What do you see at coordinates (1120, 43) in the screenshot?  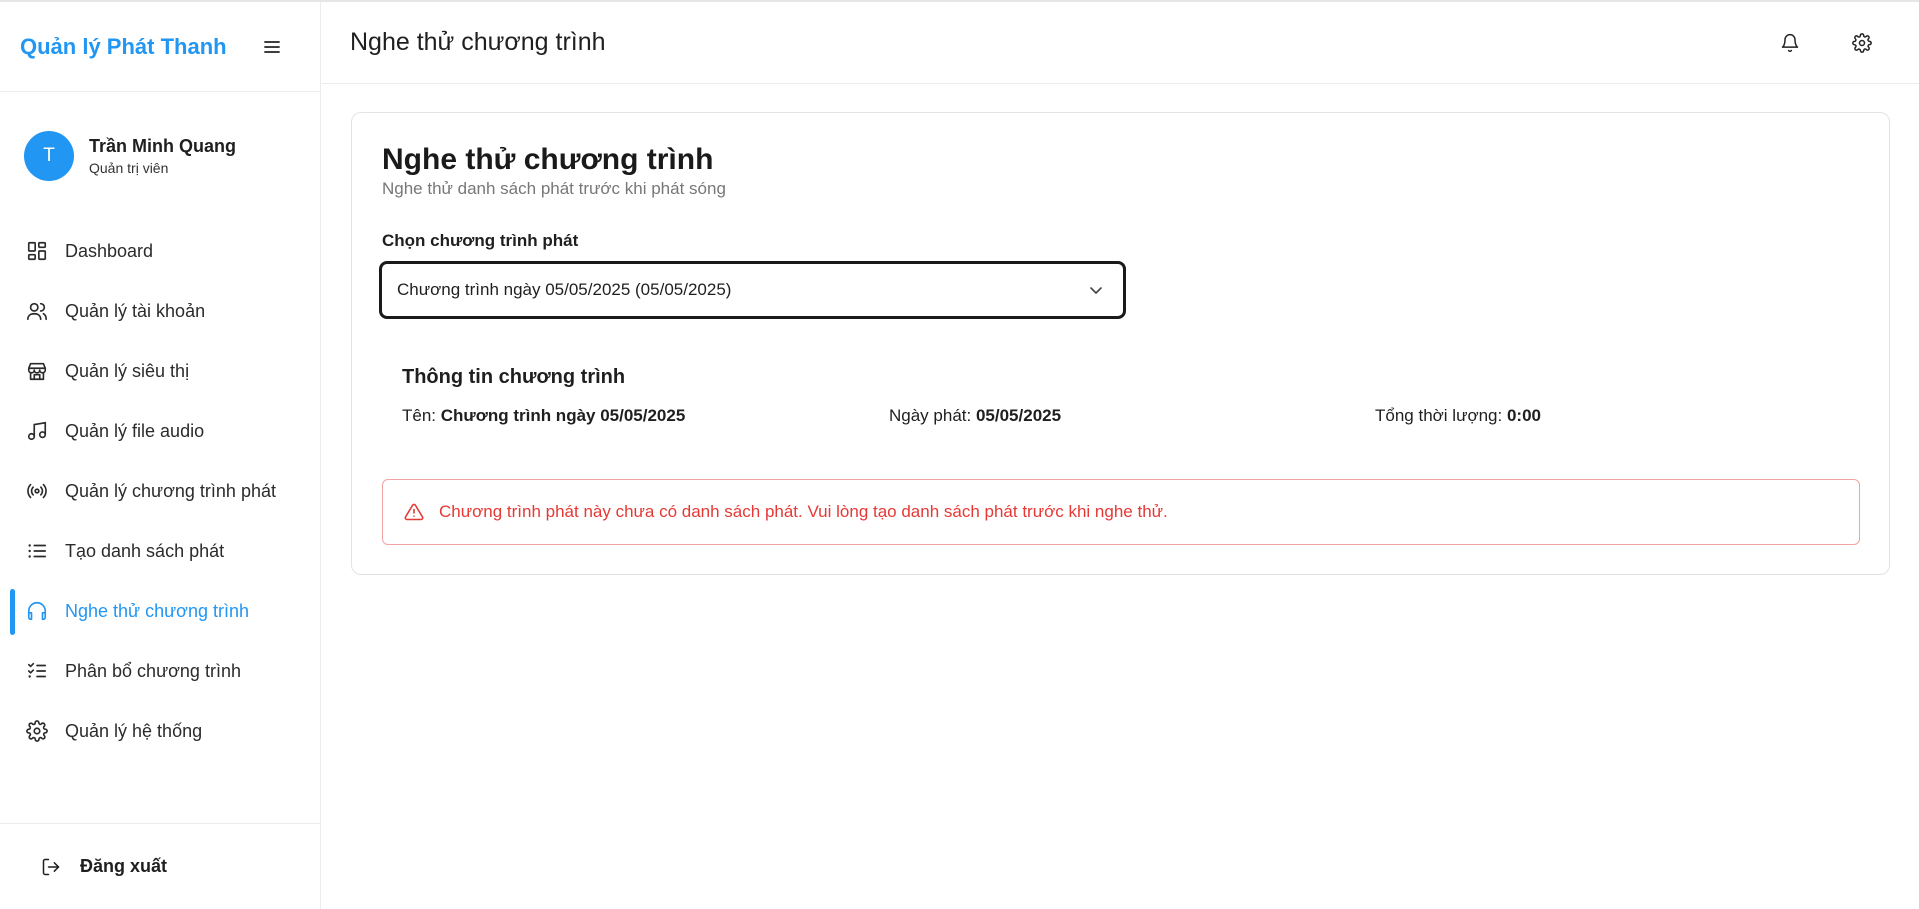 I see `top-header: Nghe thử chương trình` at bounding box center [1120, 43].